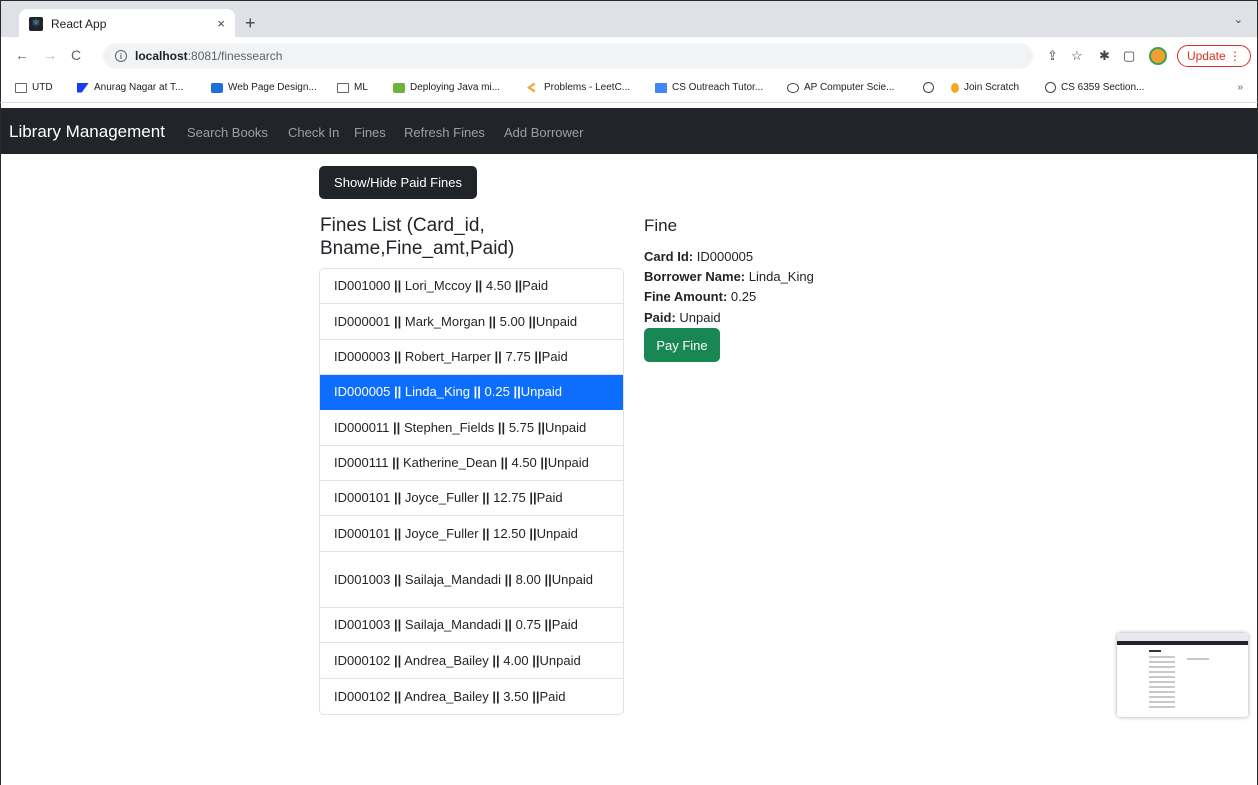  I want to click on bookmark-utd: UTD, so click(34, 87).